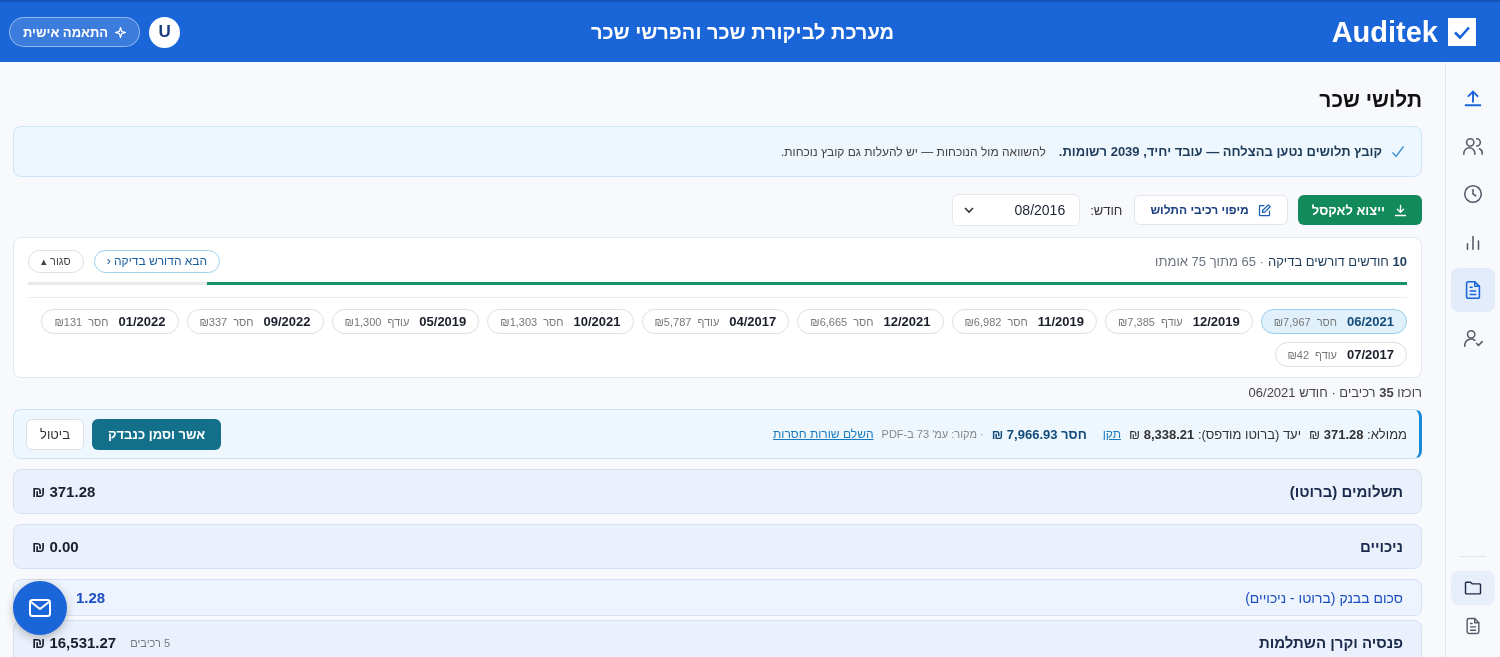 Image resolution: width=1500 pixels, height=657 pixels. Describe the element at coordinates (56, 261) in the screenshot. I see `collapse-button: סגור ▴` at that location.